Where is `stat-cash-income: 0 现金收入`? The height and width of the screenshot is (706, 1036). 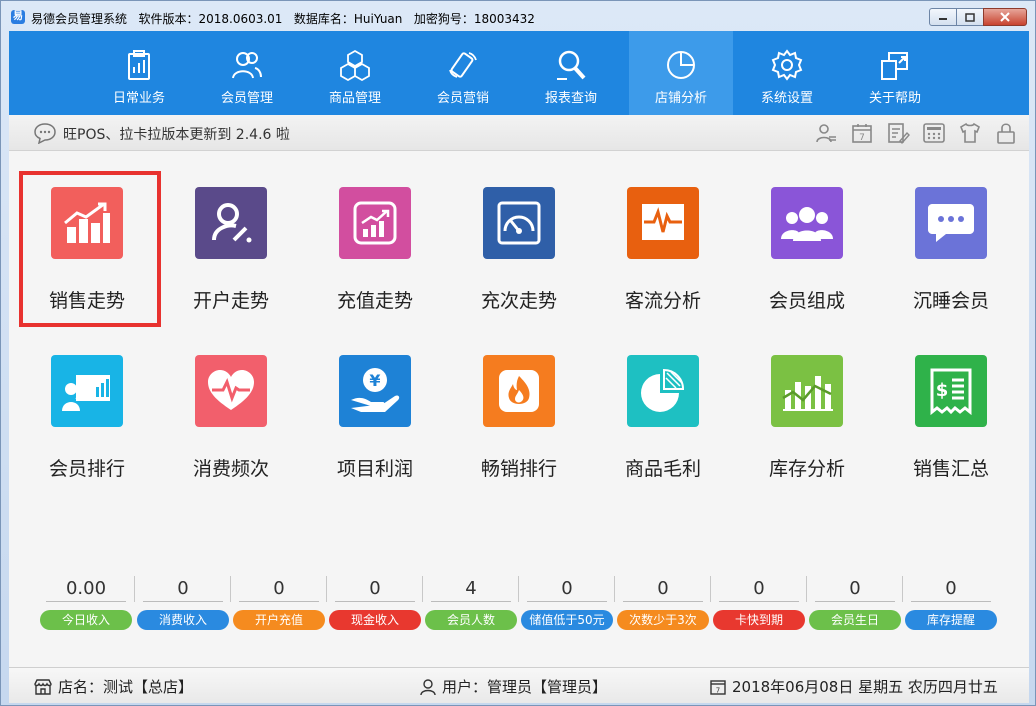
stat-cash-income: 0 现金收入 is located at coordinates (375, 603).